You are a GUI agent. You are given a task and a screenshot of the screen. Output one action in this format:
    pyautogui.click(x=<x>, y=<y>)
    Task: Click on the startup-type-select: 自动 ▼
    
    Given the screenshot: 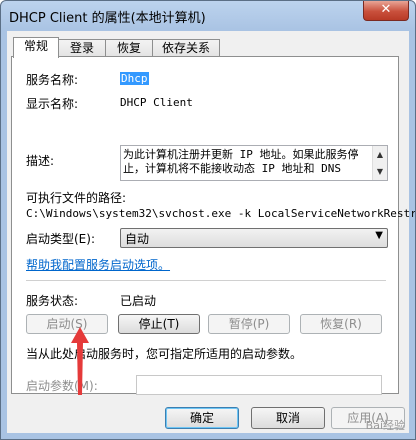 What is the action you would take?
    pyautogui.click(x=254, y=238)
    